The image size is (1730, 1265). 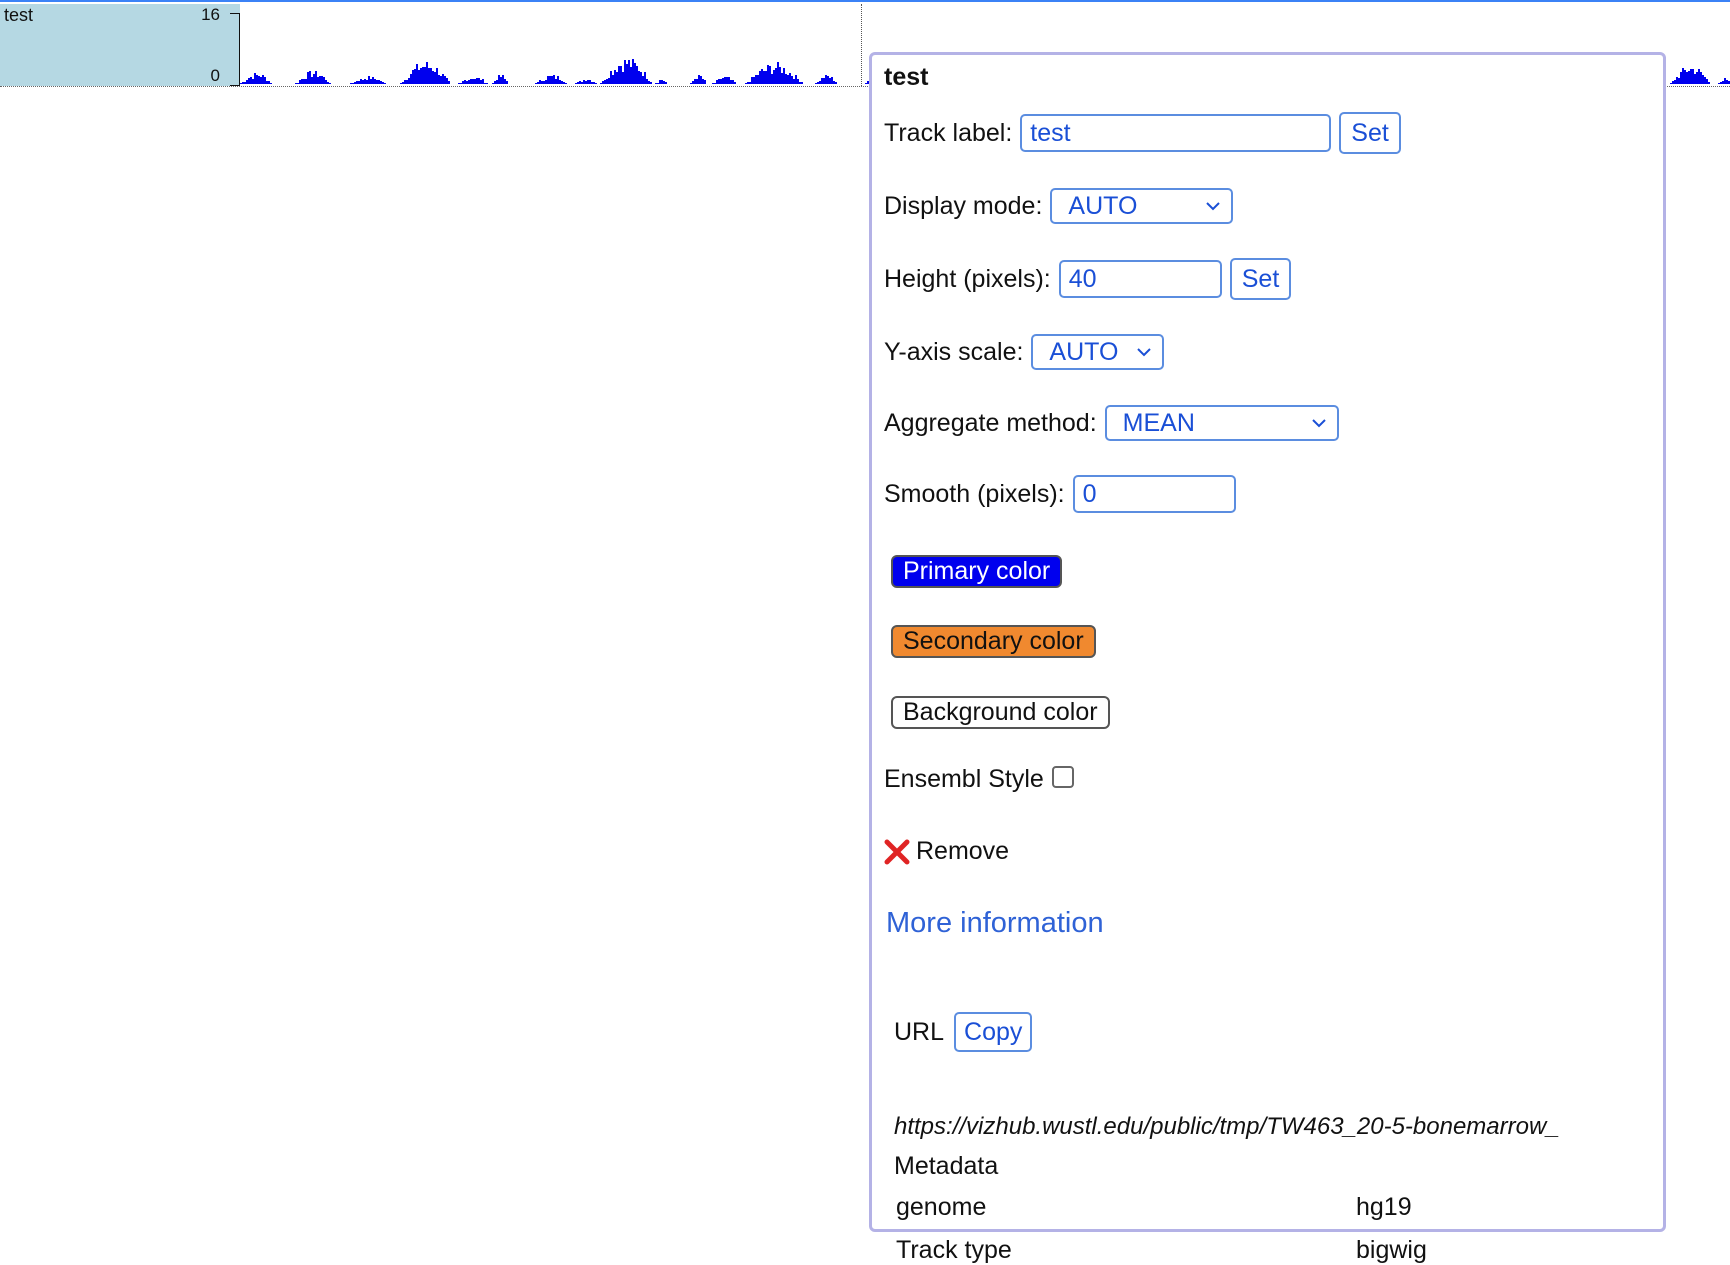 I want to click on height-input, so click(x=1140, y=279).